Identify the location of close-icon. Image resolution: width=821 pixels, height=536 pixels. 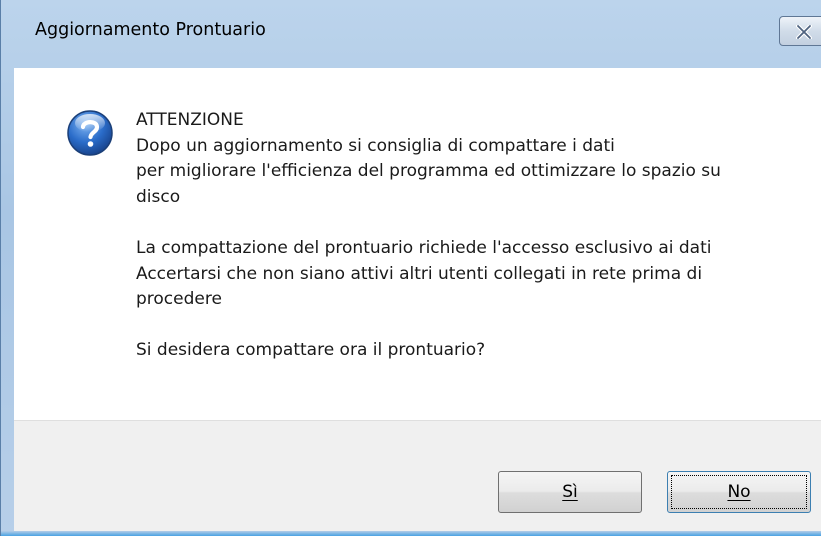
(804, 32).